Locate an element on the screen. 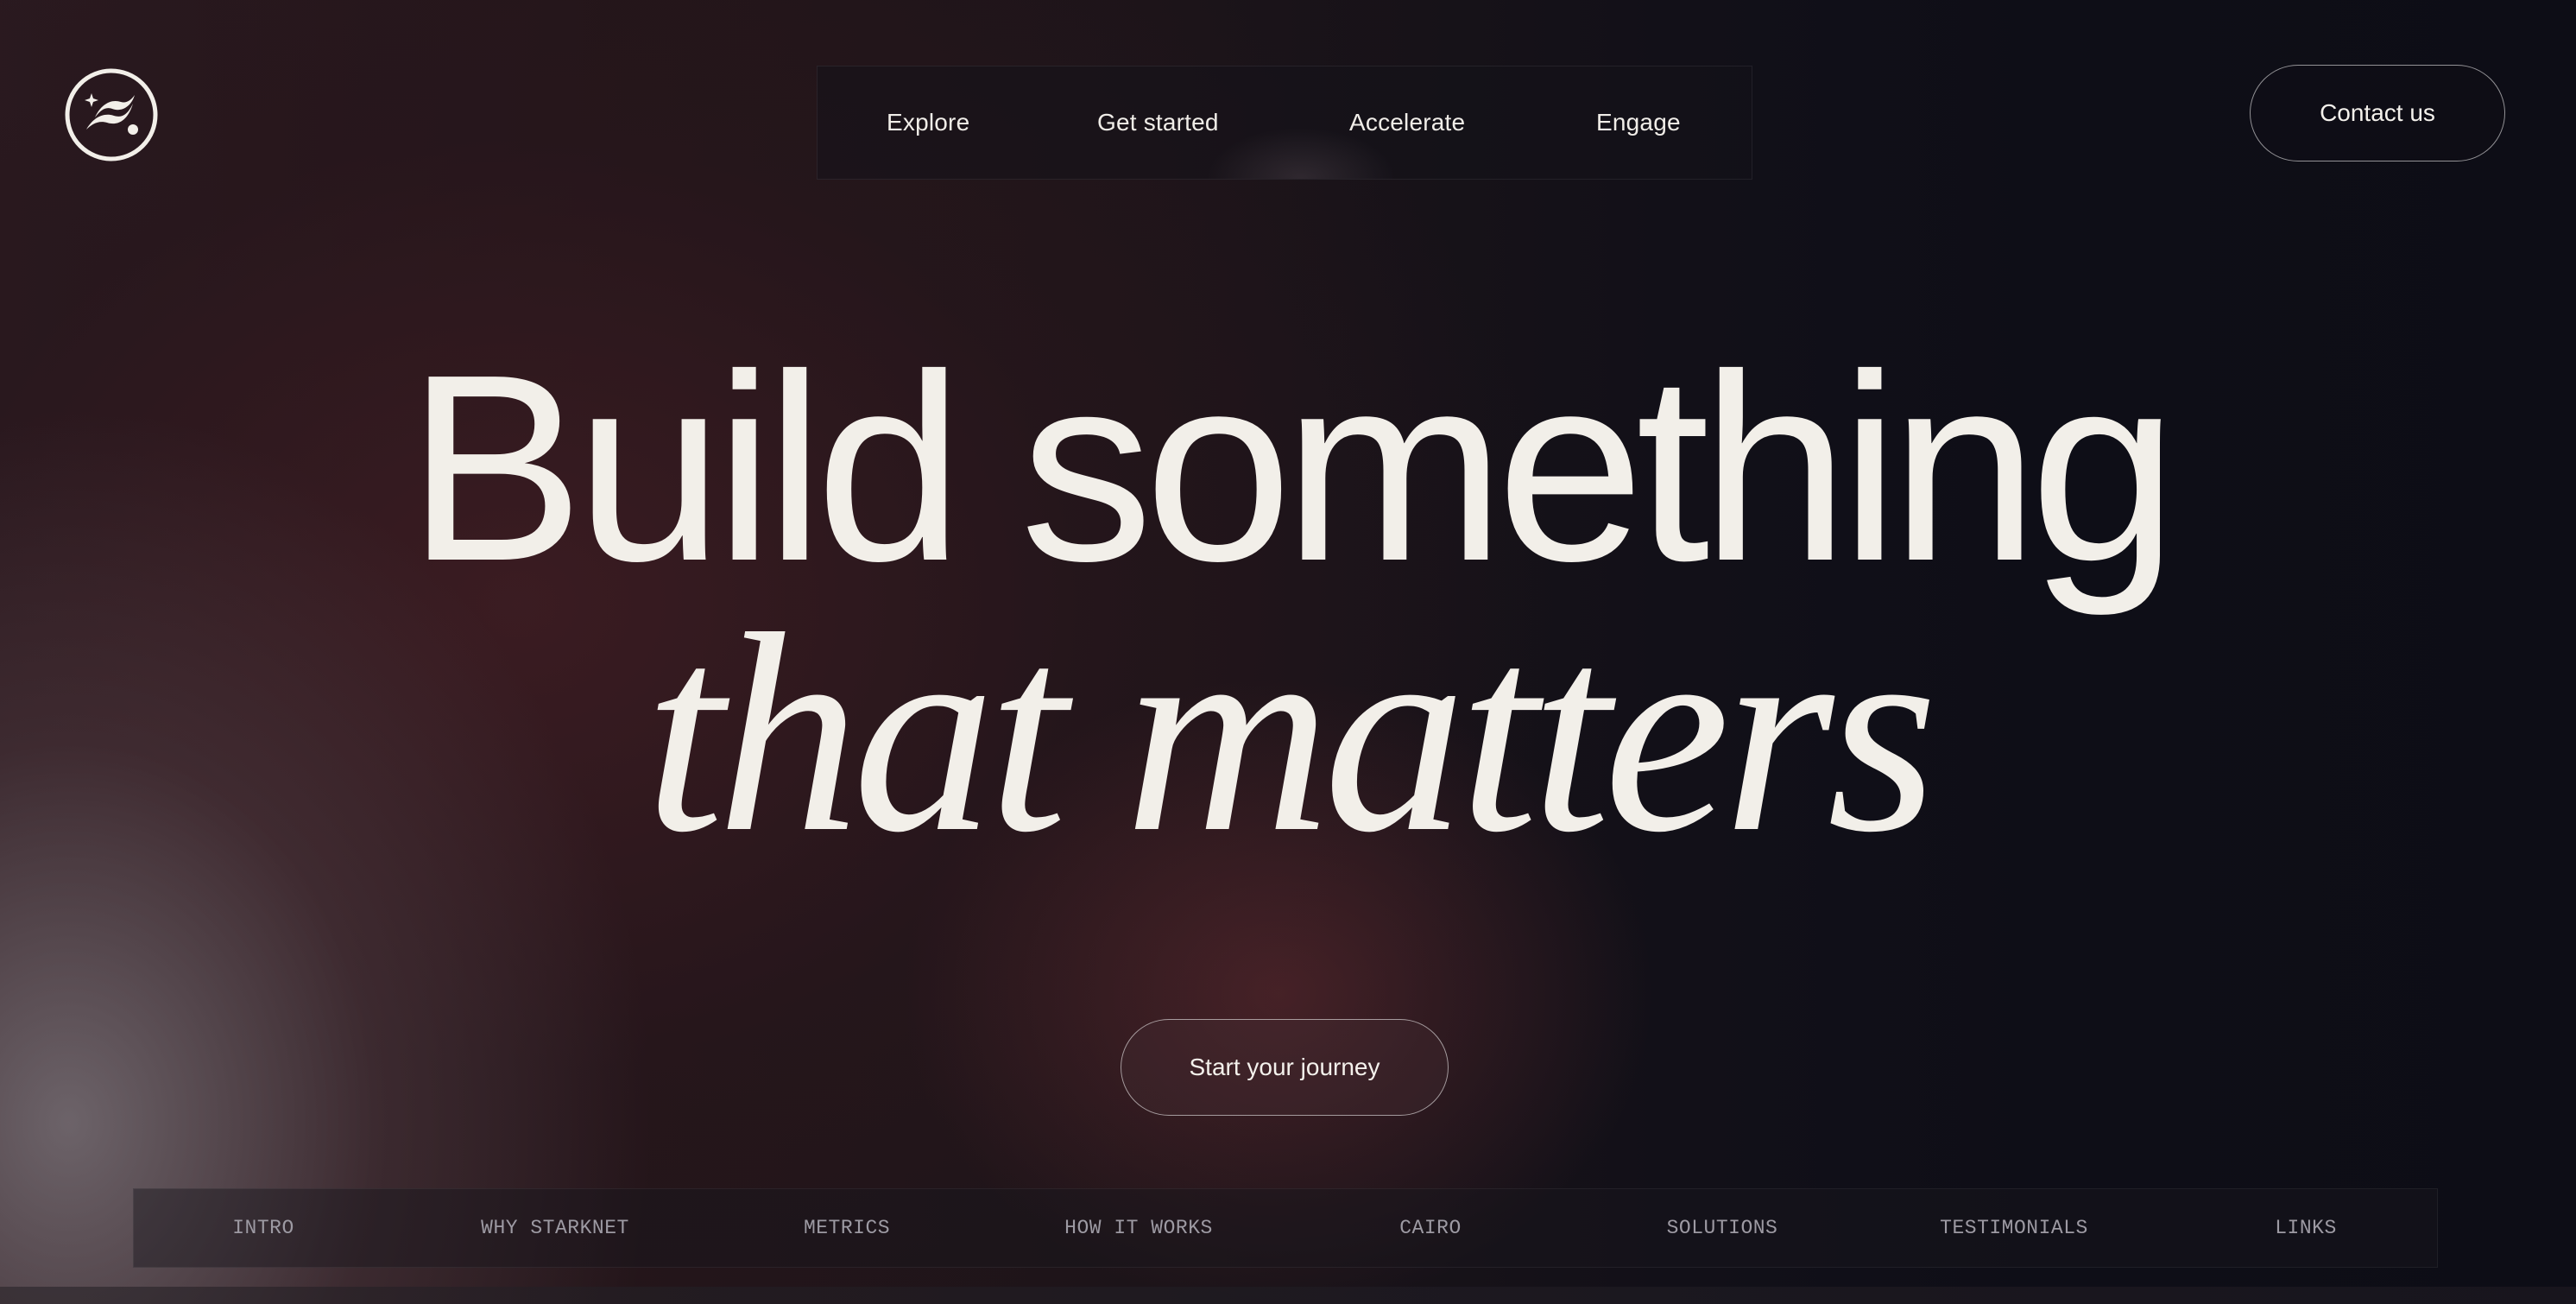  starknet-logo-icon is located at coordinates (111, 115).